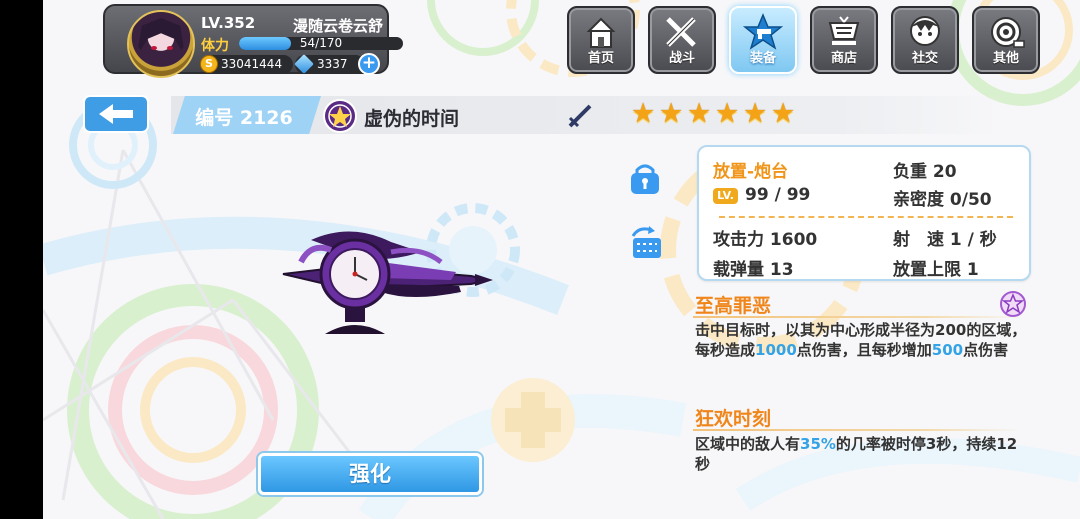 This screenshot has height=519, width=1080. I want to click on pentagram-icon, so click(340, 116).